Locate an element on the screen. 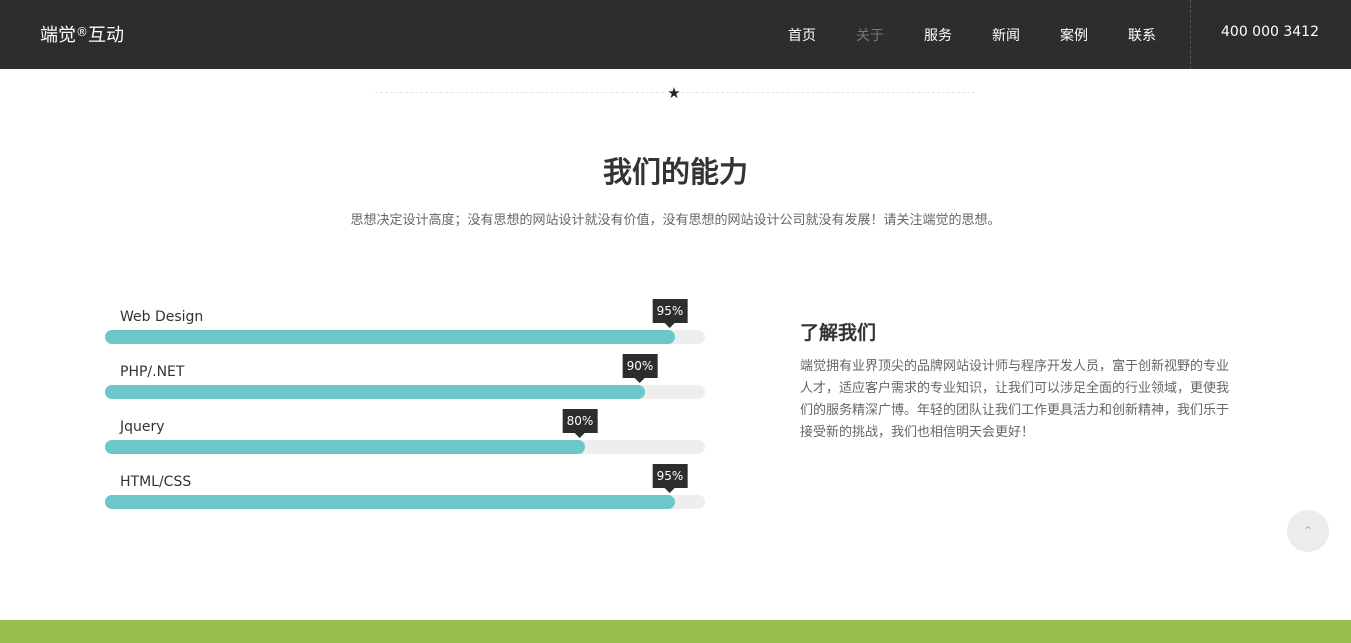  about-title: 了解我们 is located at coordinates (838, 333).